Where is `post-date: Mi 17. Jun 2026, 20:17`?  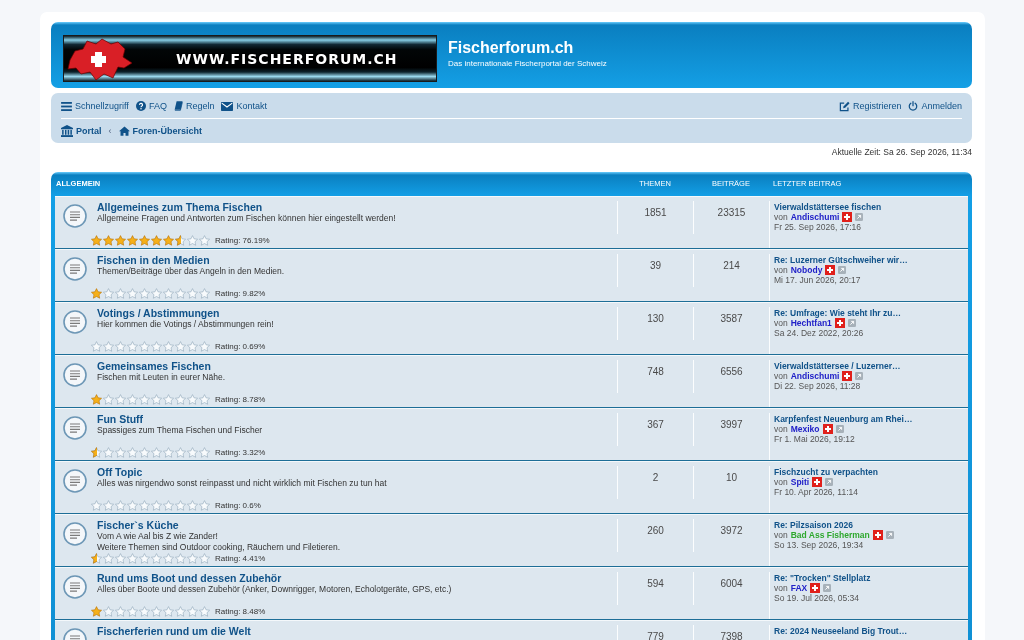 post-date: Mi 17. Jun 2026, 20:17 is located at coordinates (817, 280).